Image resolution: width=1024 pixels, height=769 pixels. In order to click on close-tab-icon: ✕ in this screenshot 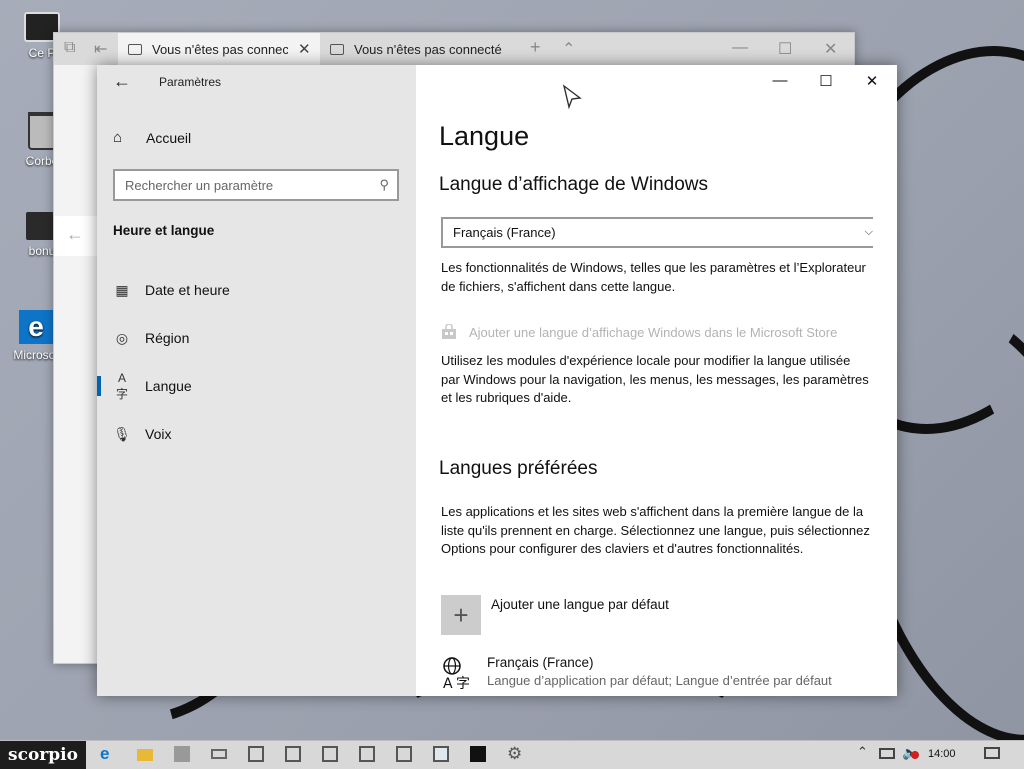, I will do `click(304, 49)`.